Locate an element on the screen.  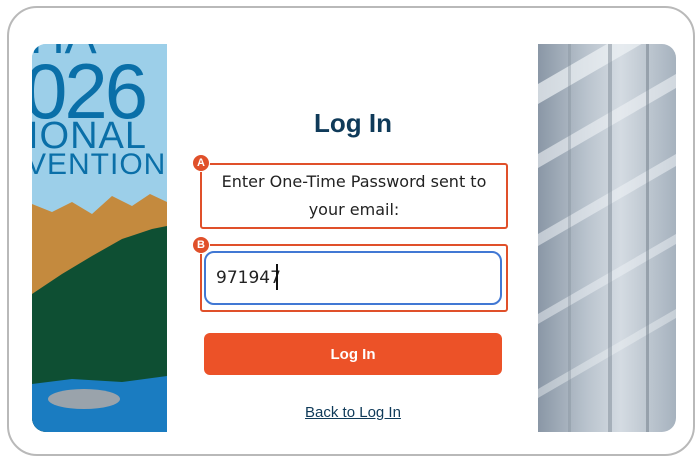
annotation-marker-b: B is located at coordinates (201, 245).